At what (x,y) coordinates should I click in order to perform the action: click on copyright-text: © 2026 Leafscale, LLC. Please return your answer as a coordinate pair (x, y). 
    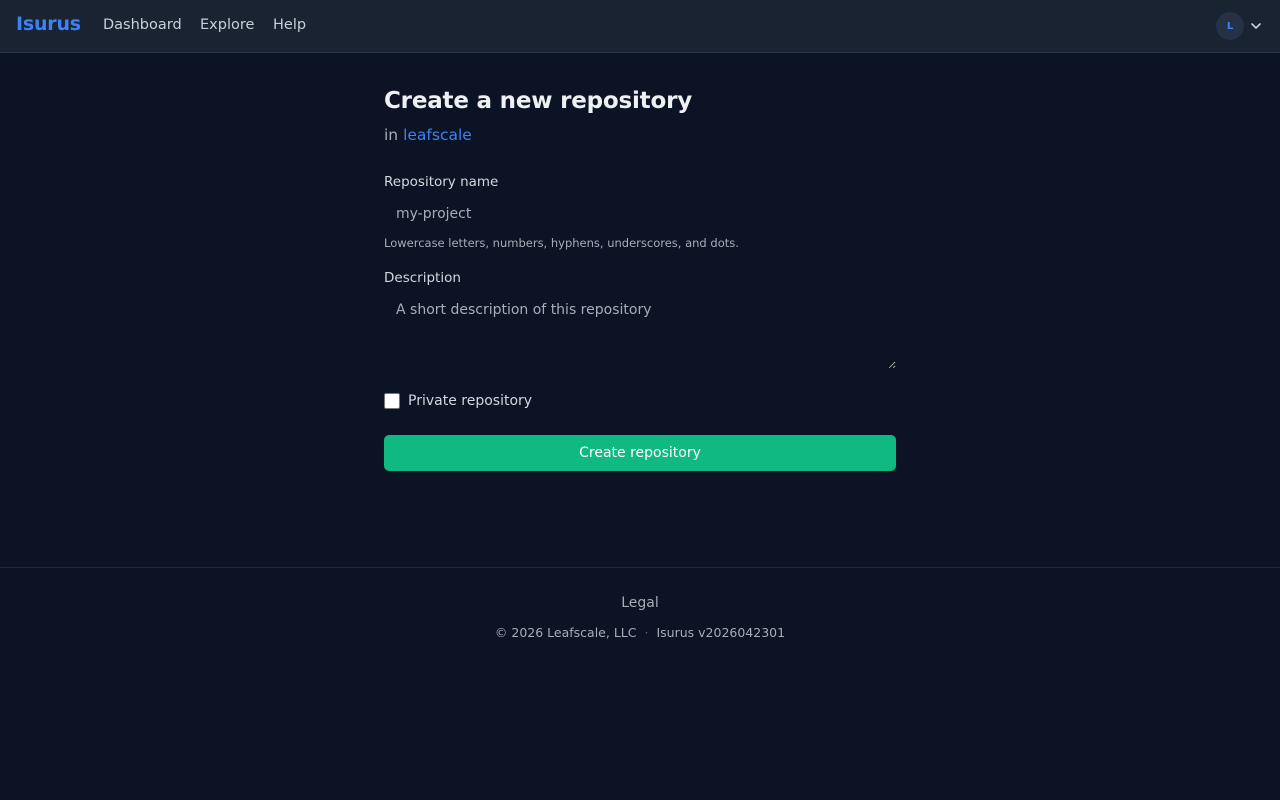
    Looking at the image, I should click on (565, 632).